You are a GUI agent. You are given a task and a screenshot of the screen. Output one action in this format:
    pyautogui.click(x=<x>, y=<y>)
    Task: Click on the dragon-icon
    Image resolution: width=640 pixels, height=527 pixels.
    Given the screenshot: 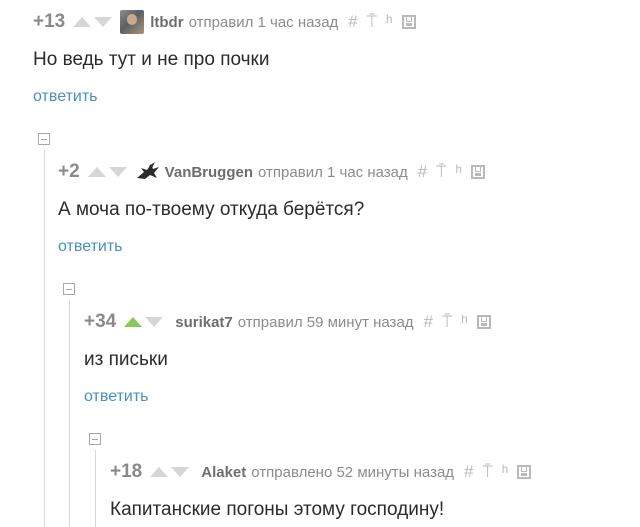 What is the action you would take?
    pyautogui.click(x=147, y=172)
    